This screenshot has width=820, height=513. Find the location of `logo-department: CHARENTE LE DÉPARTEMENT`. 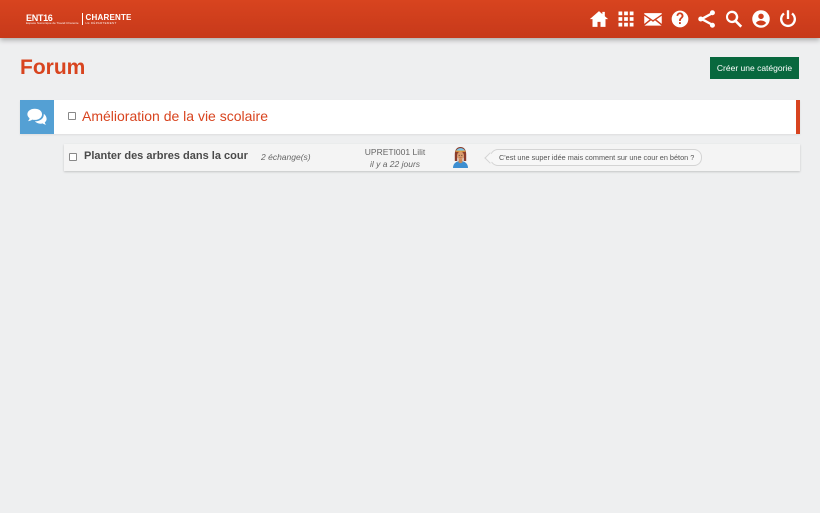

logo-department: CHARENTE LE DÉPARTEMENT is located at coordinates (108, 18).